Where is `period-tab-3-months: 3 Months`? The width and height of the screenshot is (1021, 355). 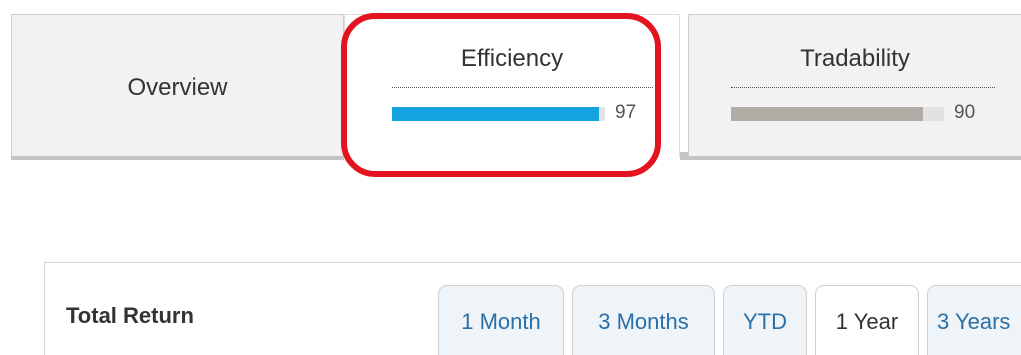 period-tab-3-months: 3 Months is located at coordinates (643, 320).